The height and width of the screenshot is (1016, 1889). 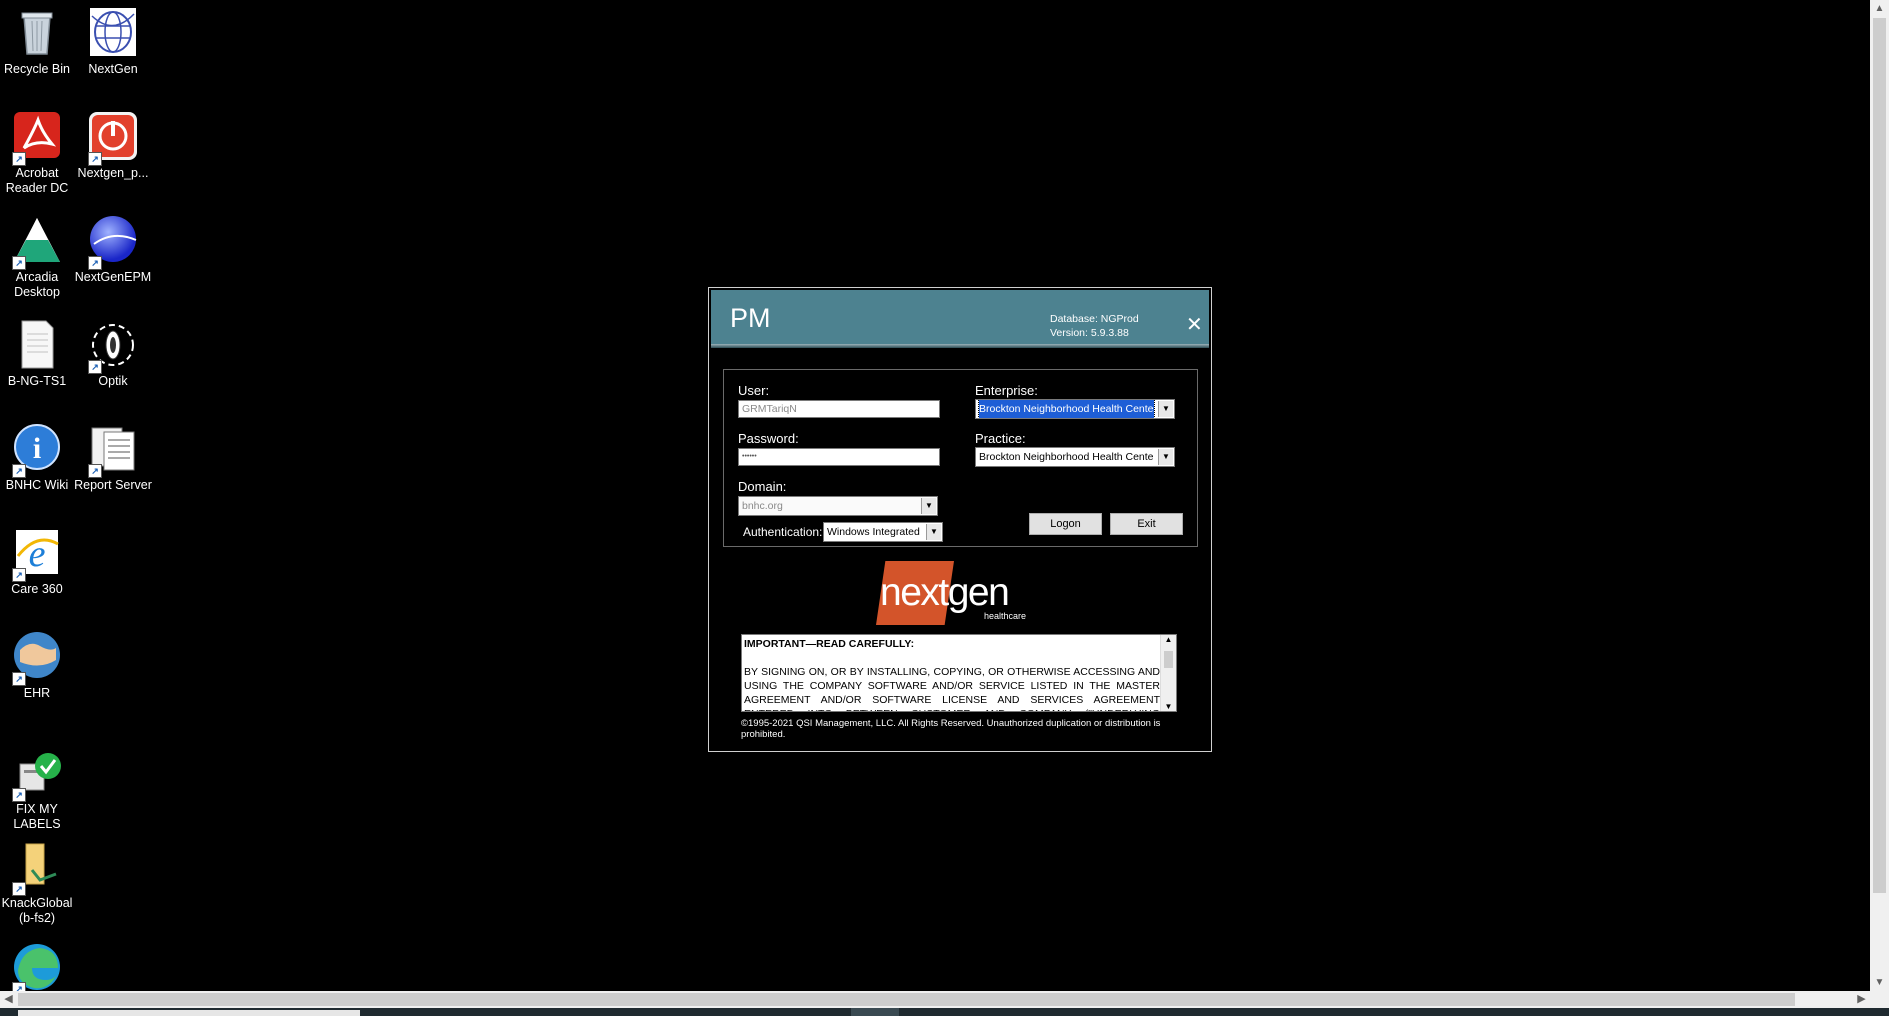 What do you see at coordinates (113, 41) in the screenshot?
I see `desktop-icon-nextgen: NextGen` at bounding box center [113, 41].